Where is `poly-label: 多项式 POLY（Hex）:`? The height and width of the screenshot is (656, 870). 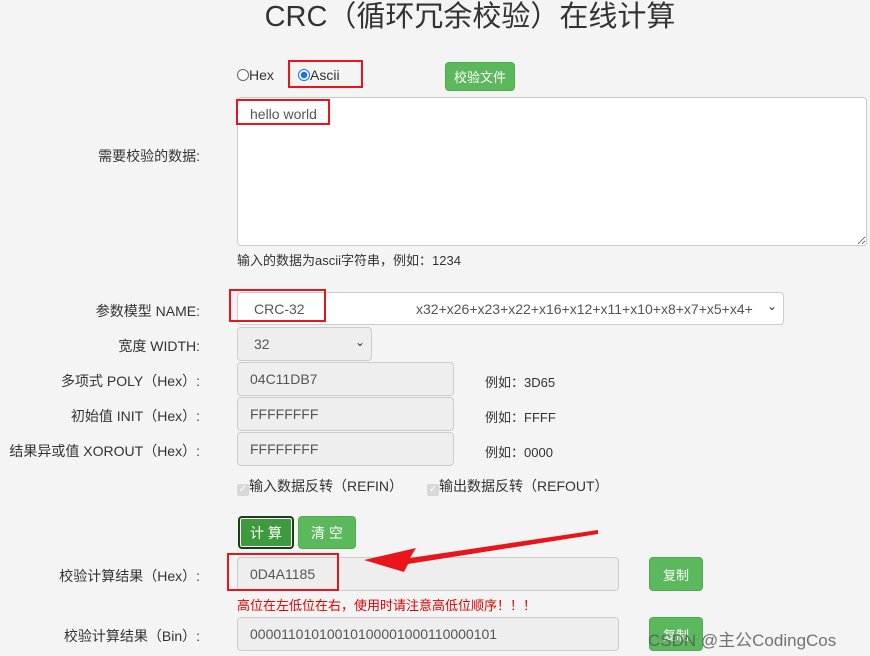 poly-label: 多项式 POLY（Hex）: is located at coordinates (130, 381).